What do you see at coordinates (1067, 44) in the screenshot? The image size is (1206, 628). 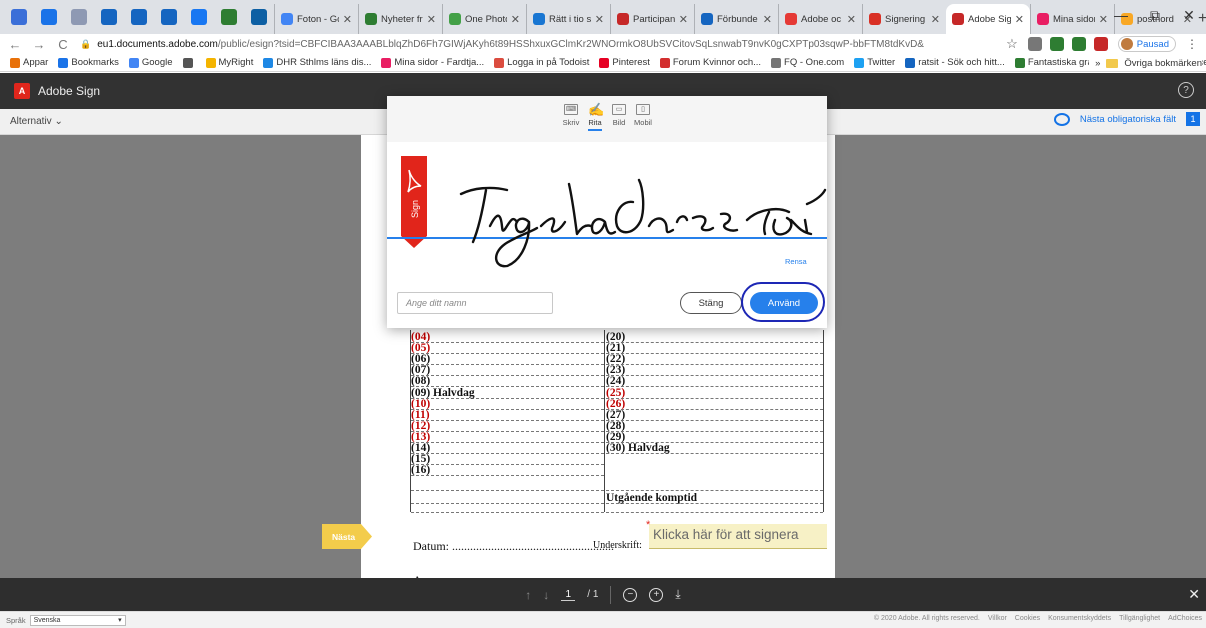 I see `extensions` at bounding box center [1067, 44].